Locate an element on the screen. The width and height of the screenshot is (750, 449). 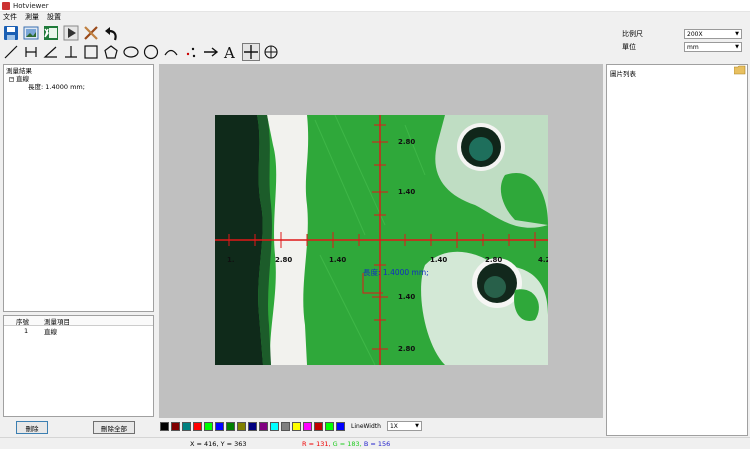
linewidth-value: 1X is located at coordinates (393, 426).